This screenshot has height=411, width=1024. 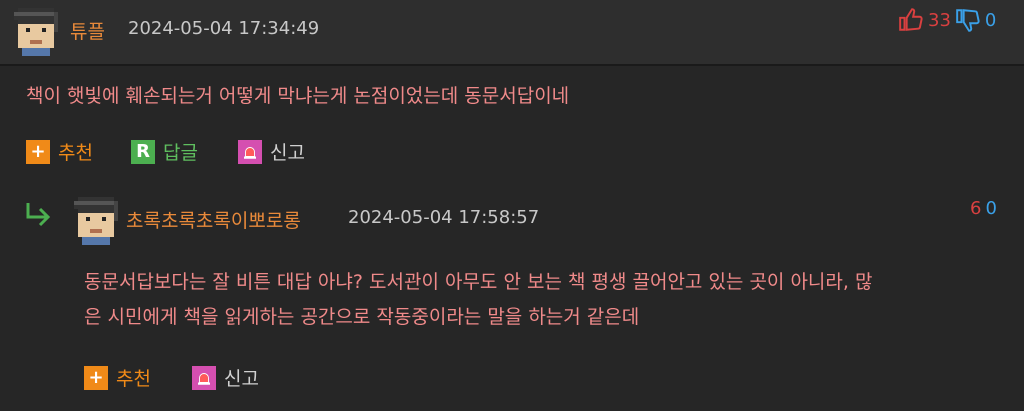 I want to click on thumbs-up-icon, so click(x=911, y=20).